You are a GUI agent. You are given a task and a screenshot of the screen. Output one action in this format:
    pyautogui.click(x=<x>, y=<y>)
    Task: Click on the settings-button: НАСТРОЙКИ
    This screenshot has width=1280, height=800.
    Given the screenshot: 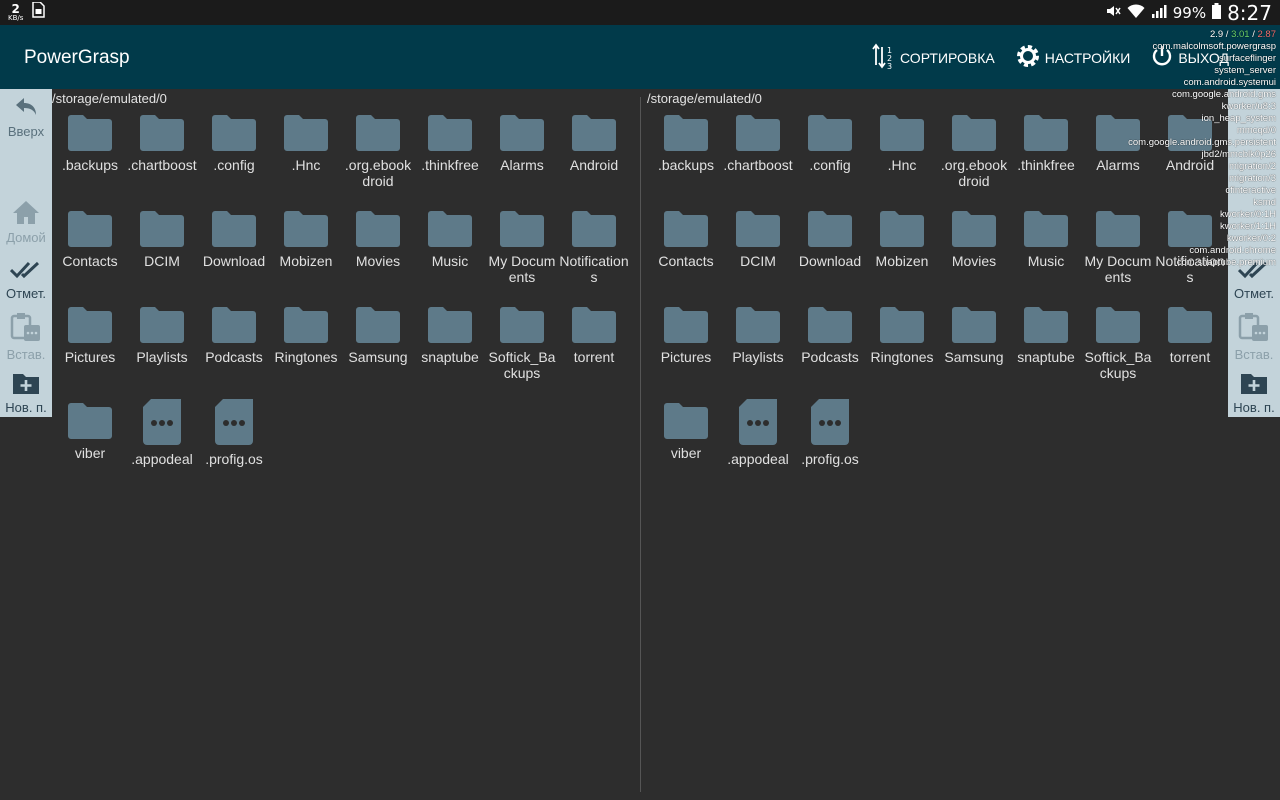 What is the action you would take?
    pyautogui.click(x=1072, y=57)
    